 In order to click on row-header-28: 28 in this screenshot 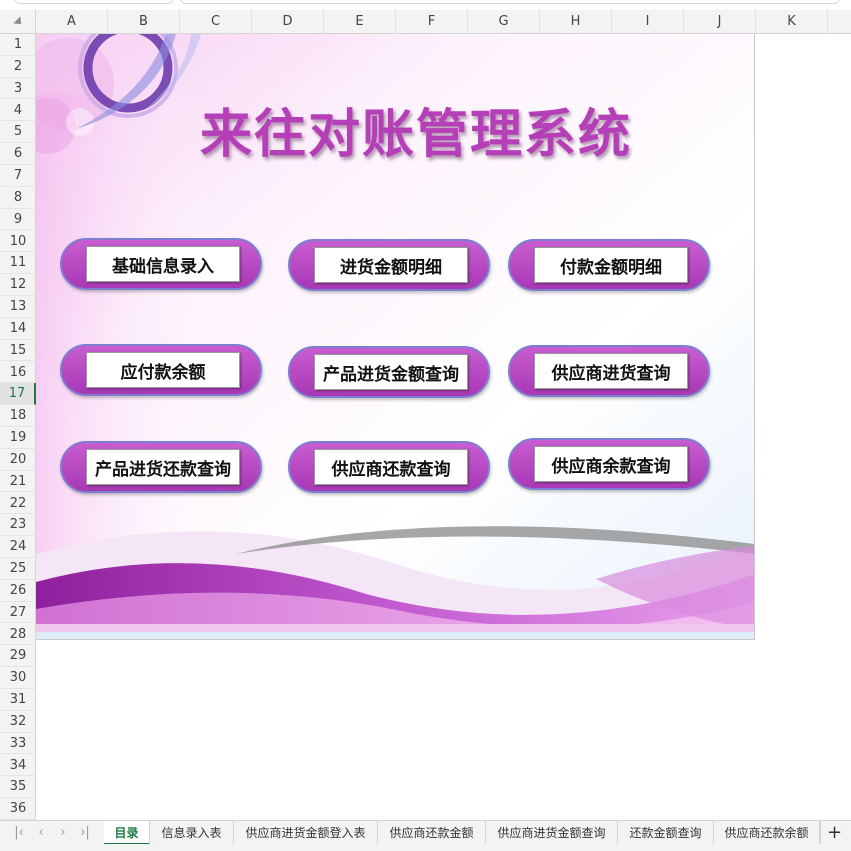, I will do `click(18, 635)`.